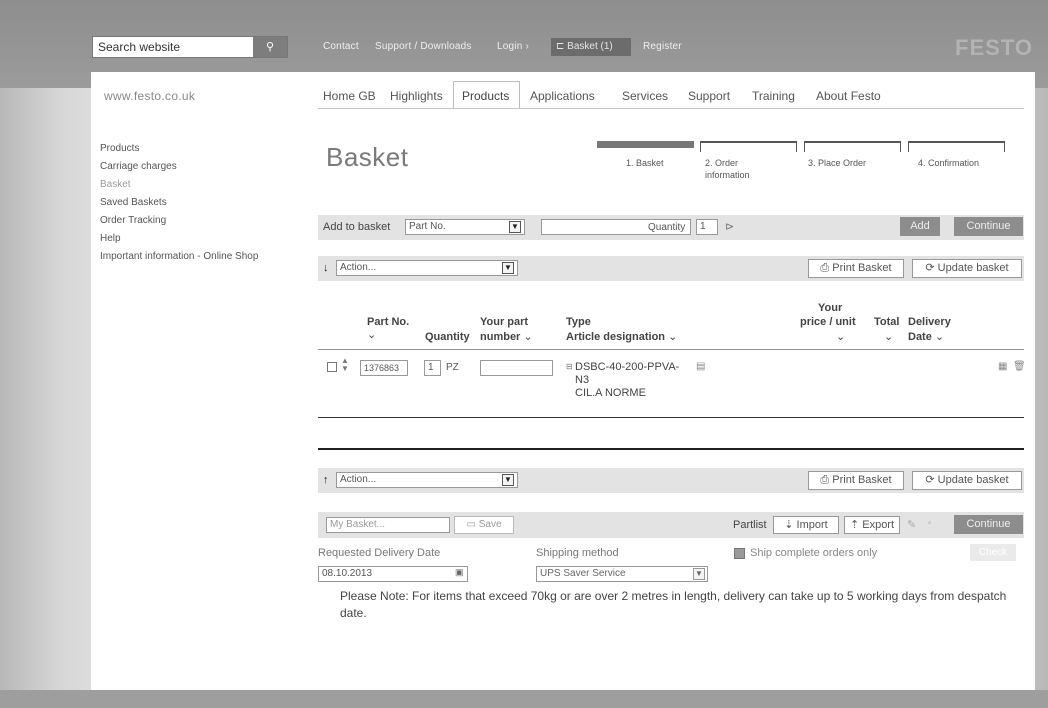 Image resolution: width=1048 pixels, height=708 pixels. What do you see at coordinates (485, 96) in the screenshot?
I see `nav-products: Products` at bounding box center [485, 96].